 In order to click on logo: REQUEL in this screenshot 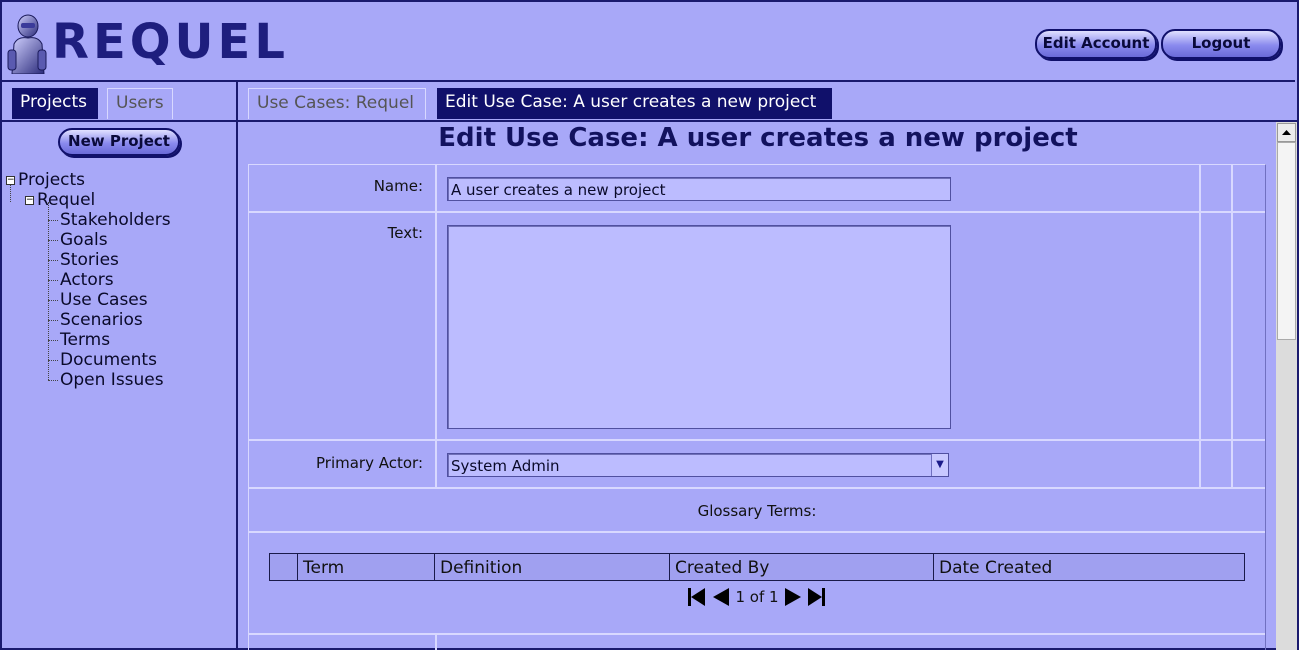, I will do `click(149, 44)`.